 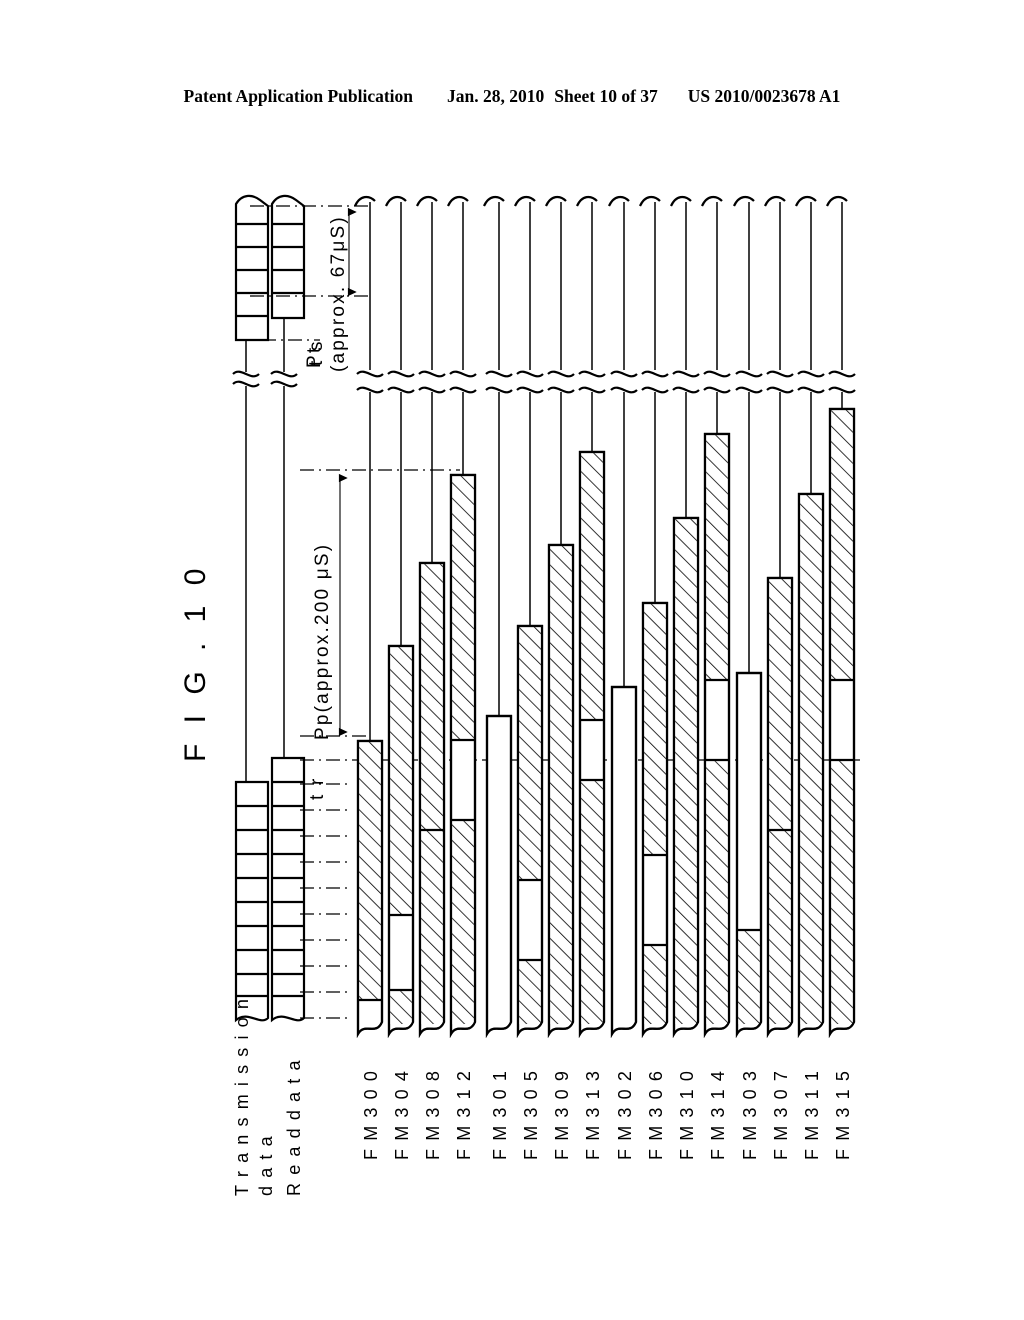 I want to click on channel-bar-fm310, so click(x=684, y=617).